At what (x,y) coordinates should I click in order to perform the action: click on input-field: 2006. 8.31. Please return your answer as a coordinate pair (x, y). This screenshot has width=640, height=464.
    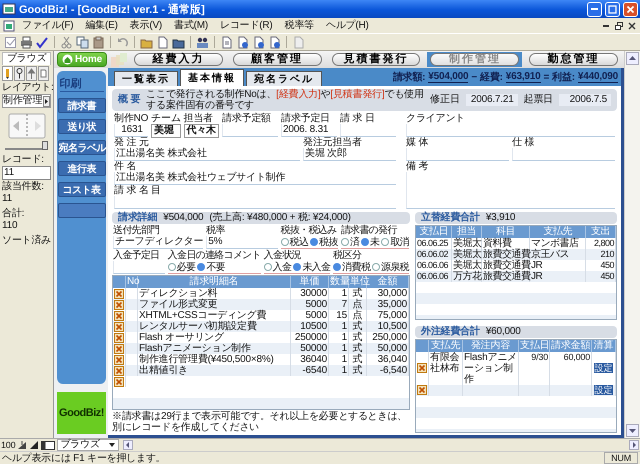
    Looking at the image, I should click on (309, 130).